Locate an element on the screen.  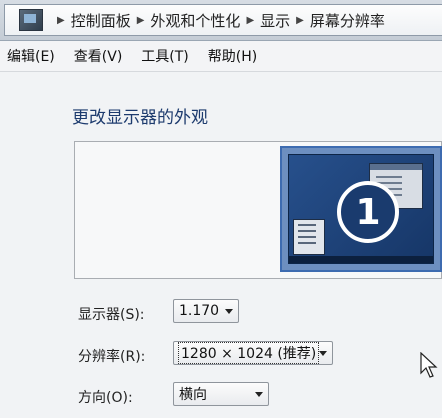
resolution-select: 1280 × 1024 (推荐) is located at coordinates (253, 353).